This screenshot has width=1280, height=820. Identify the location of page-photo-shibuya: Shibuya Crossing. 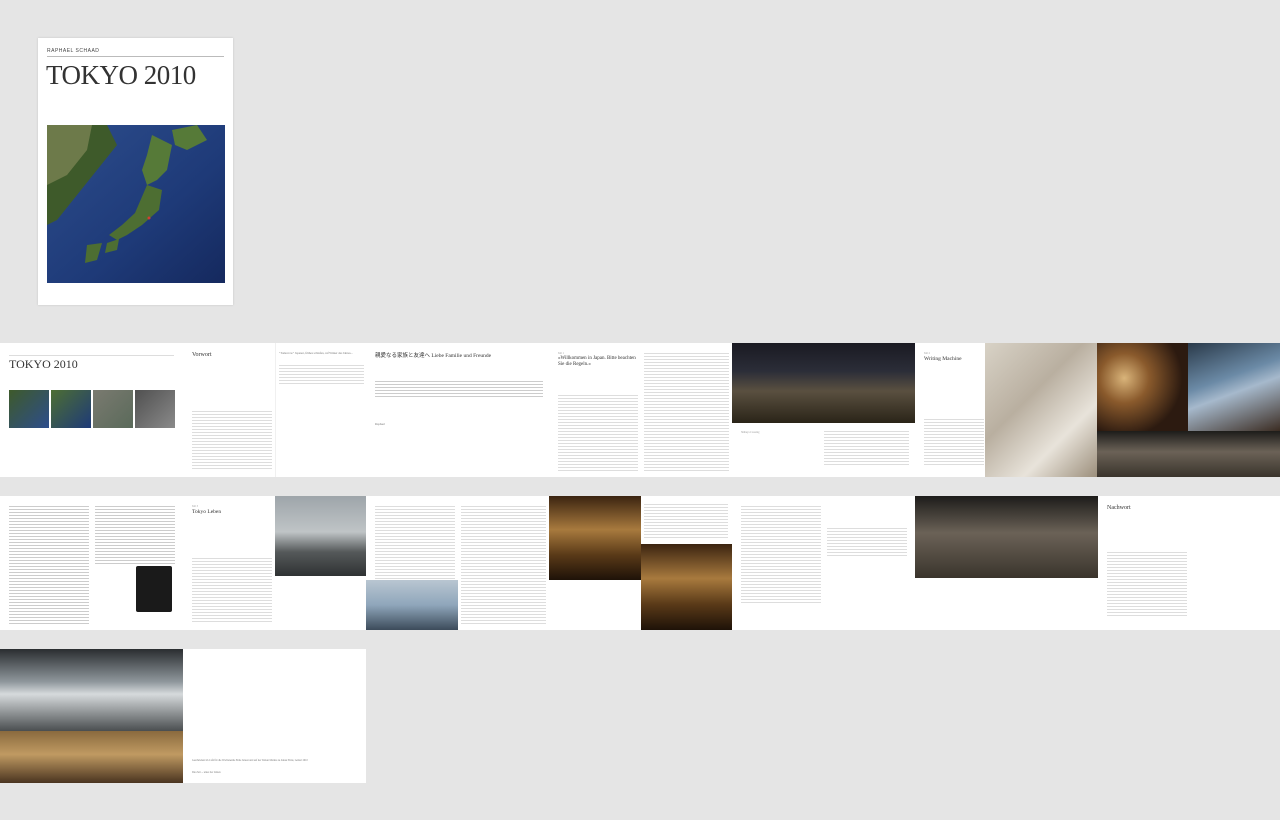
(823, 410).